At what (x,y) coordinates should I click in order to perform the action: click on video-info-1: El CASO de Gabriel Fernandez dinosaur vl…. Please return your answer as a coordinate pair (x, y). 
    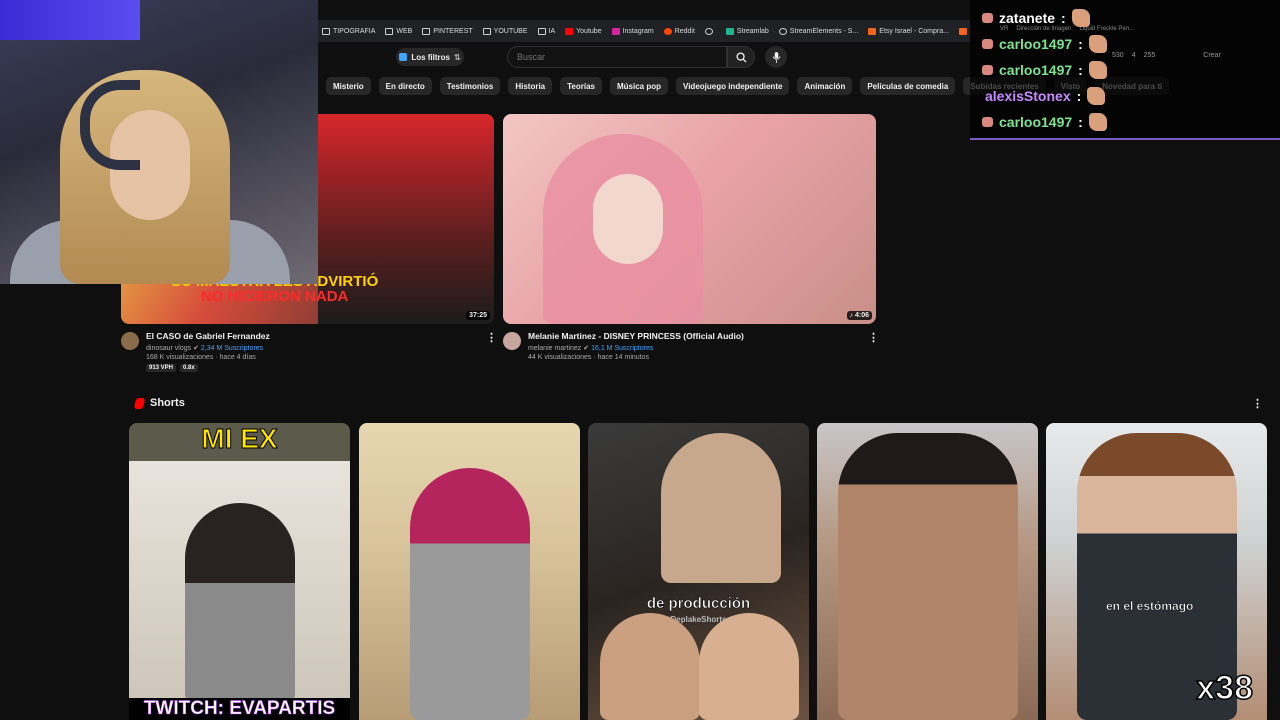
    Looking at the image, I should click on (208, 351).